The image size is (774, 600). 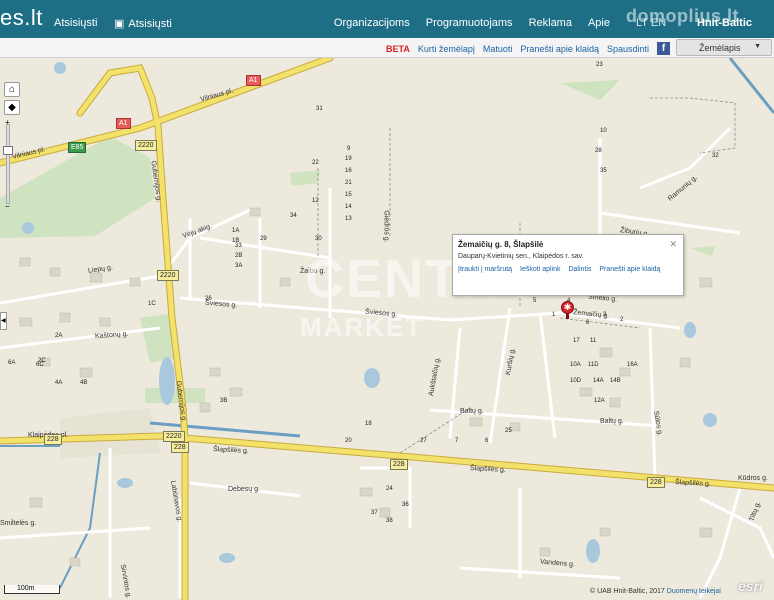 What do you see at coordinates (550, 23) in the screenshot?
I see `nav-advertising: Reklama` at bounding box center [550, 23].